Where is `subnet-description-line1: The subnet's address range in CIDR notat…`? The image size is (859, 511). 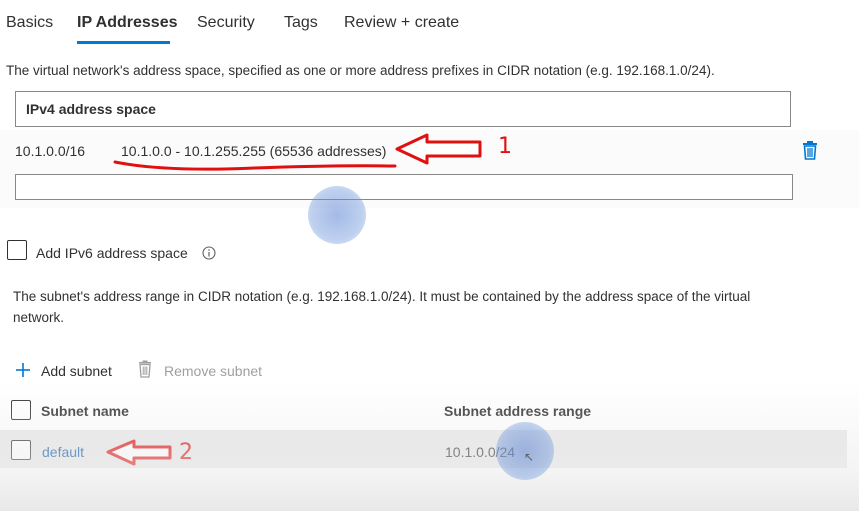 subnet-description-line1: The subnet's address range in CIDR notat… is located at coordinates (382, 296).